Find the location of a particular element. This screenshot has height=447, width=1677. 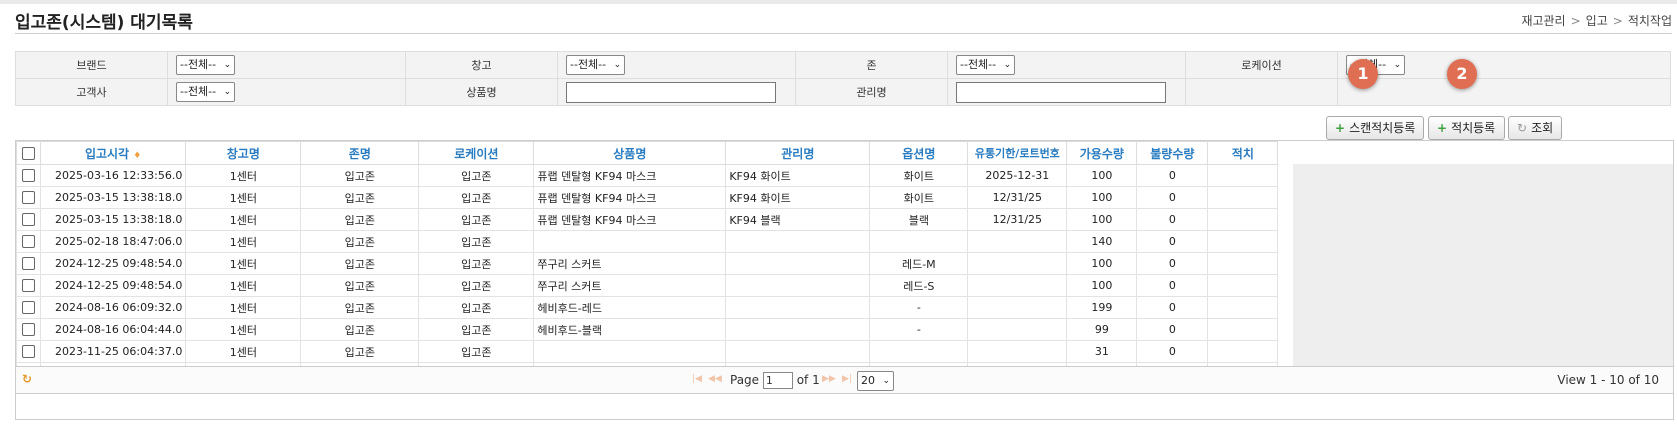

search-button: ↻ 조회 is located at coordinates (1535, 128).